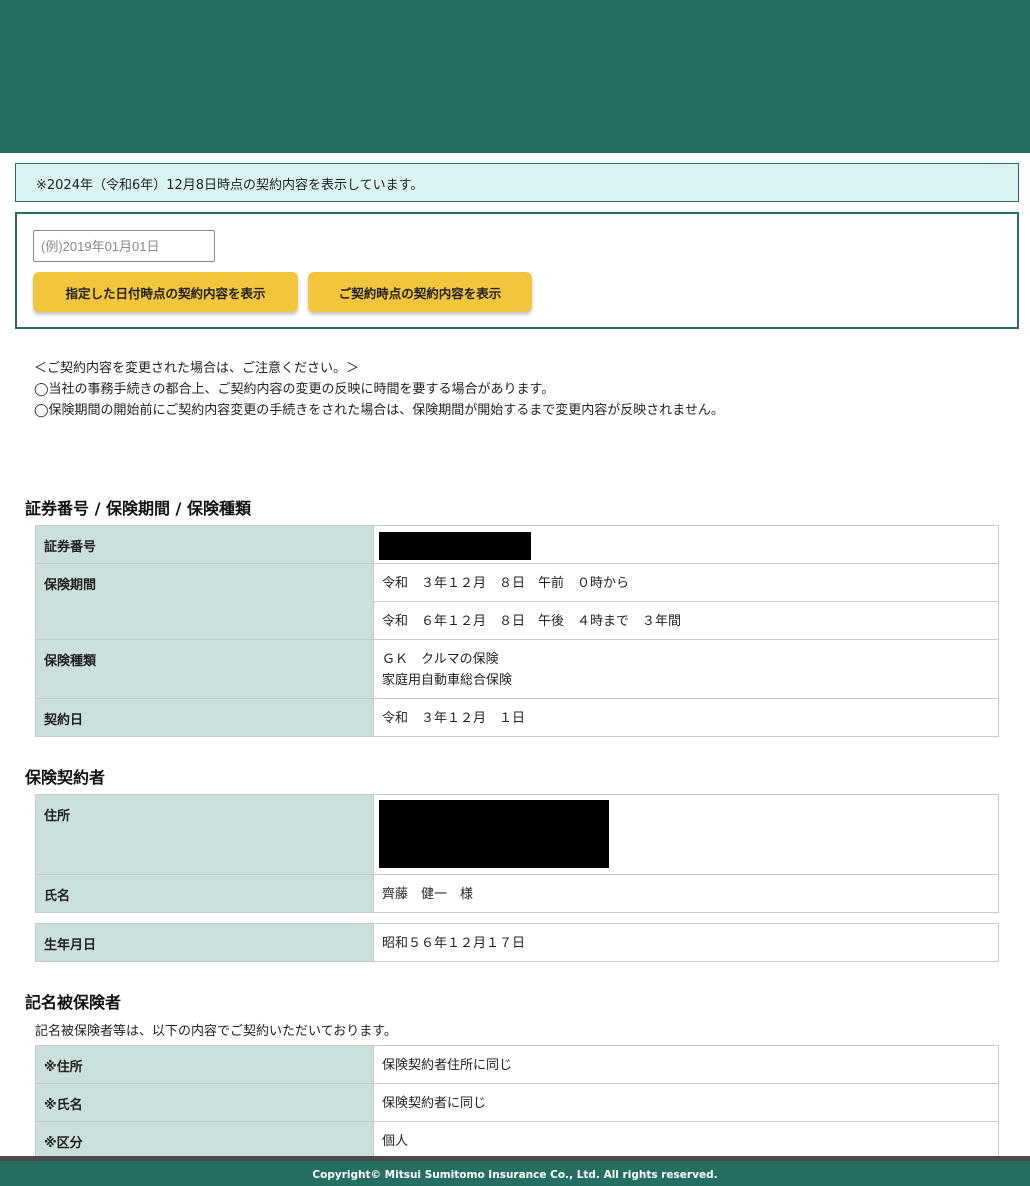  Describe the element at coordinates (517, 270) in the screenshot. I see `date-selection-panel: 指定した日付時点の契約内容を表示 ご契約時点の契約内容を表示` at that location.